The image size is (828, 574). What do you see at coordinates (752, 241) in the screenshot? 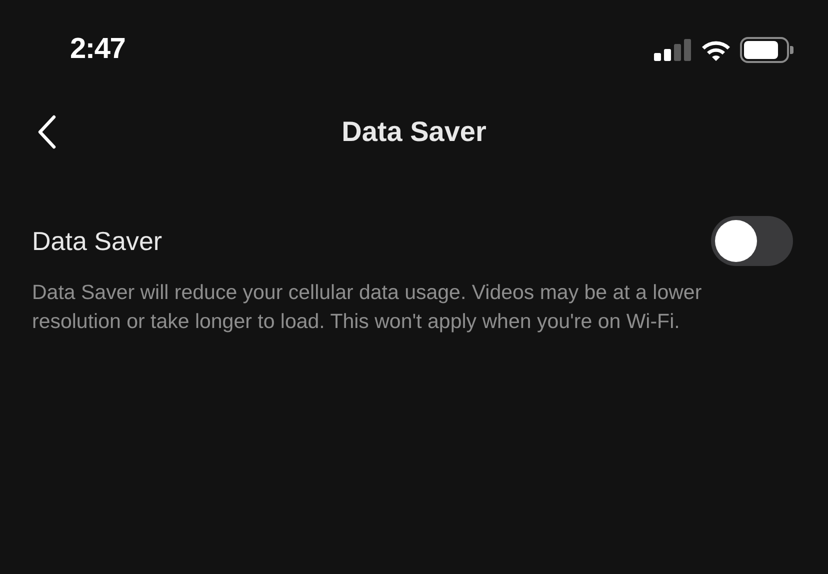
I see `toggle-switch` at bounding box center [752, 241].